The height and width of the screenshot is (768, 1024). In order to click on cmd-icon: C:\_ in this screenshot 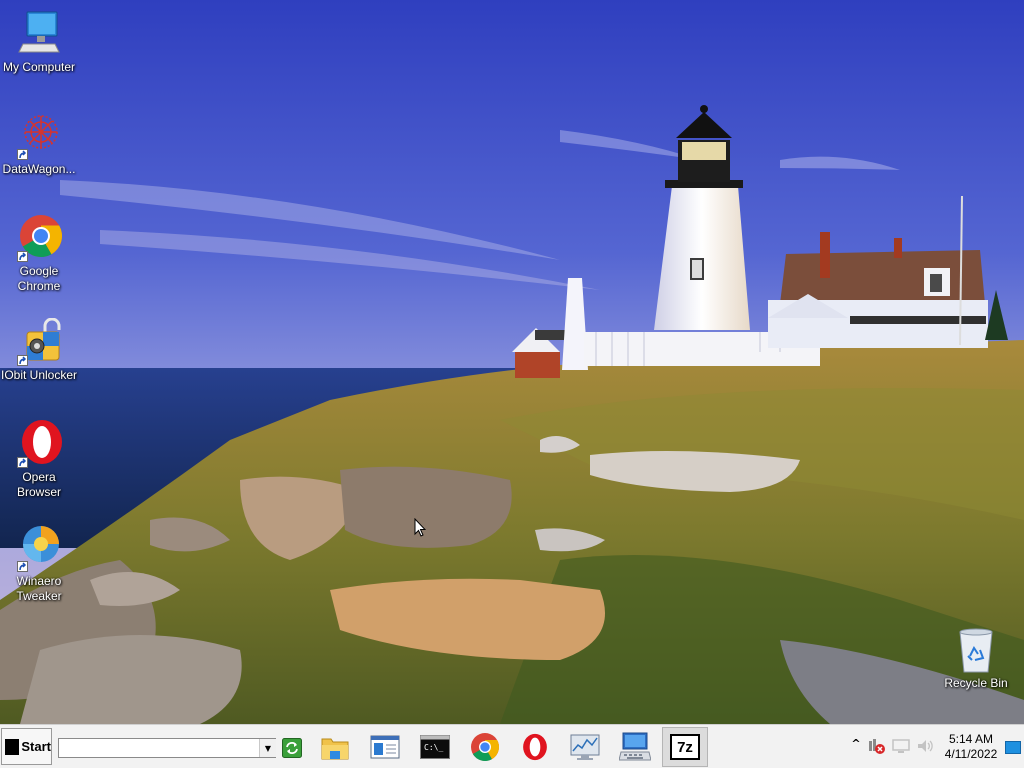, I will do `click(435, 747)`.